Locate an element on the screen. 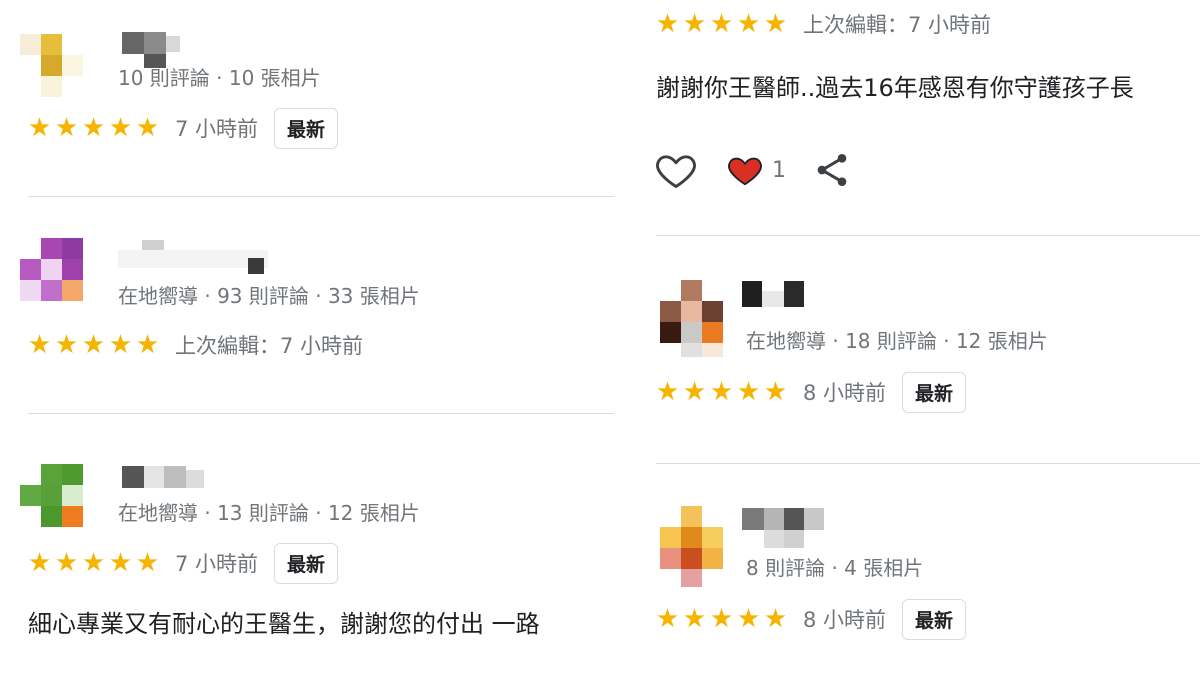  review-actions: 1 is located at coordinates (753, 170).